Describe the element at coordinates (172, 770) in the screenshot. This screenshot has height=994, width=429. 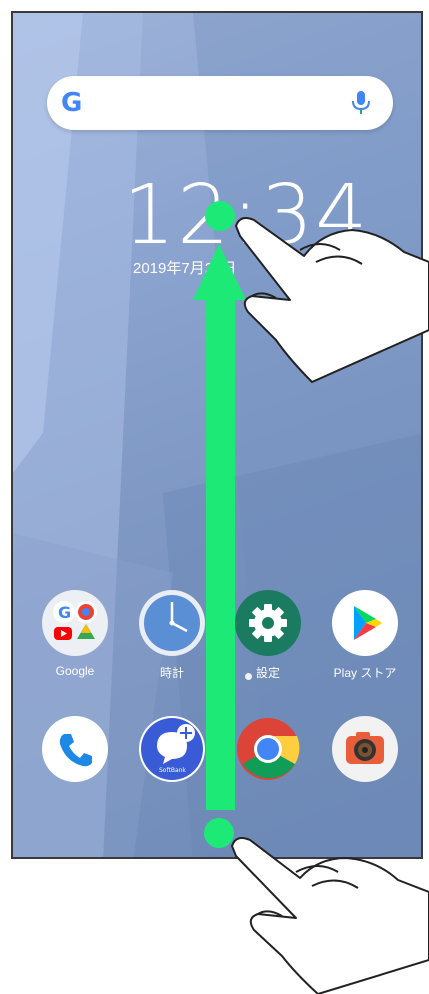
I see `softbank-sub-label: SoftBank` at that location.